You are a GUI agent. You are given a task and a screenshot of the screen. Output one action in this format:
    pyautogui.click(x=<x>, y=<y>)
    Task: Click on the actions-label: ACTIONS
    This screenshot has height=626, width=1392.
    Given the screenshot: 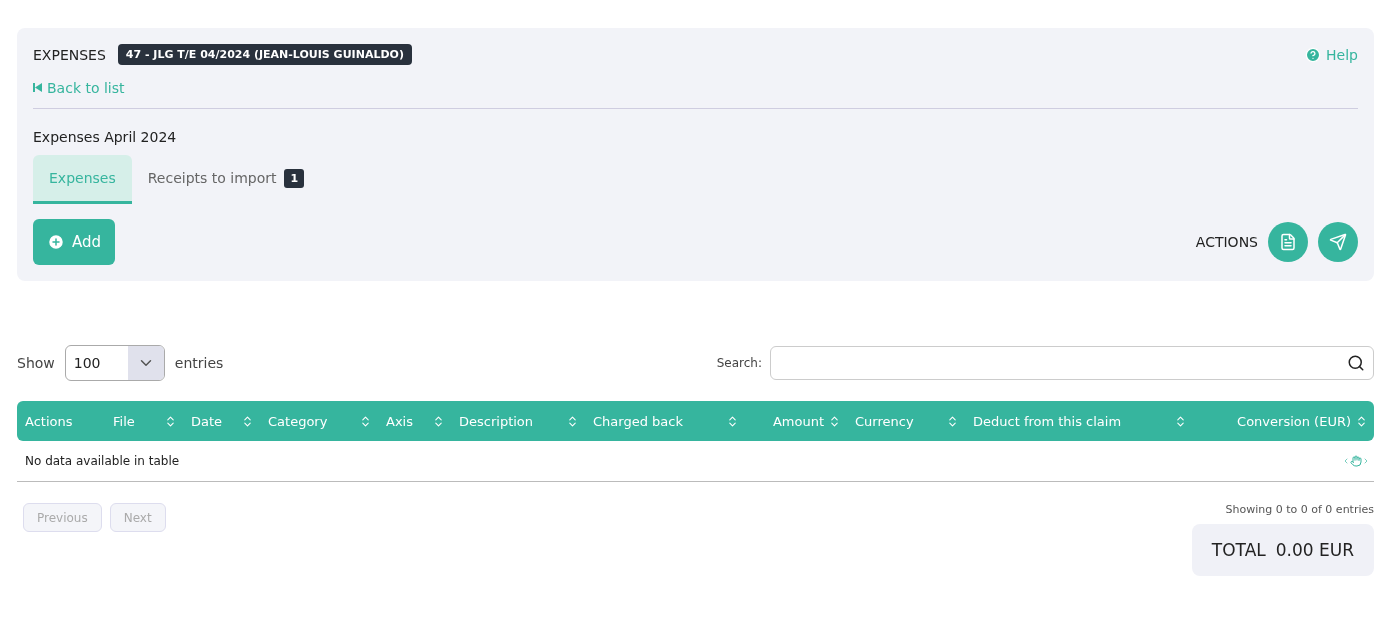 What is the action you would take?
    pyautogui.click(x=1226, y=242)
    